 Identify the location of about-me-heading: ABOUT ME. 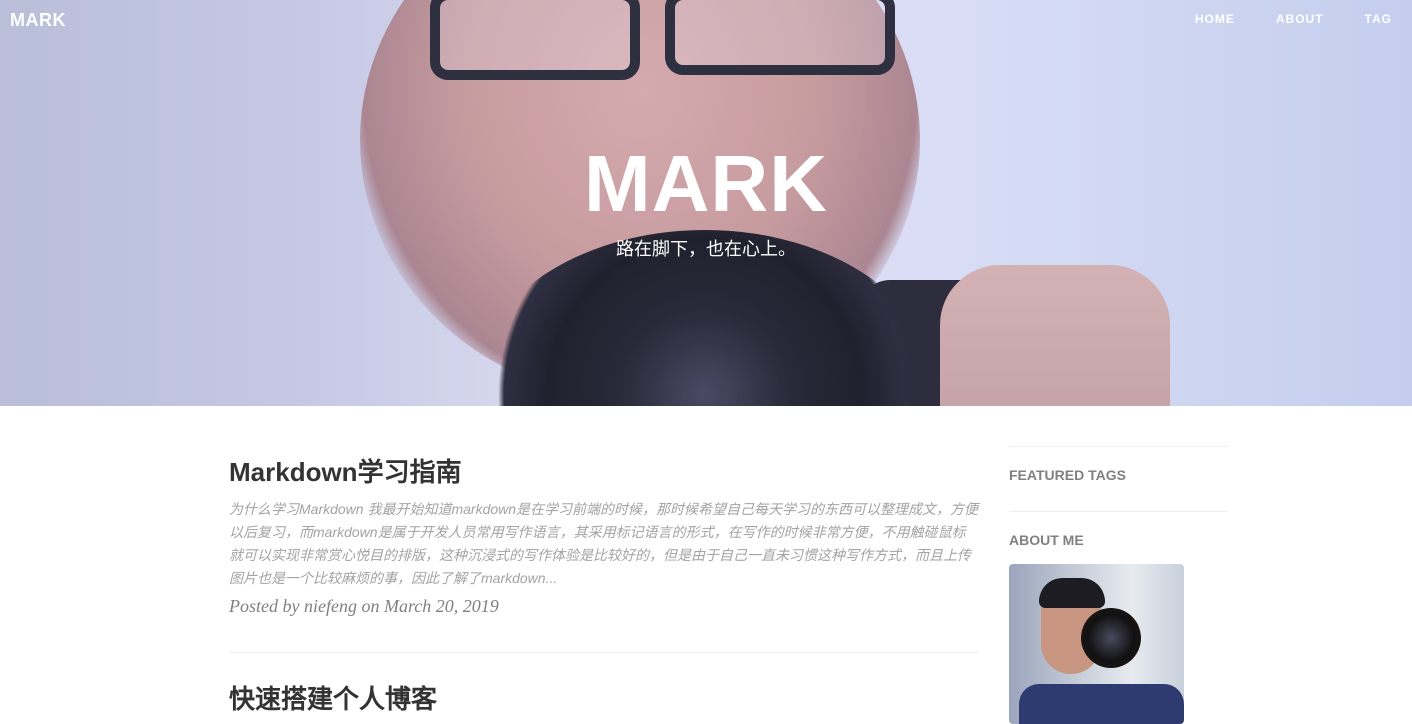
(1046, 540).